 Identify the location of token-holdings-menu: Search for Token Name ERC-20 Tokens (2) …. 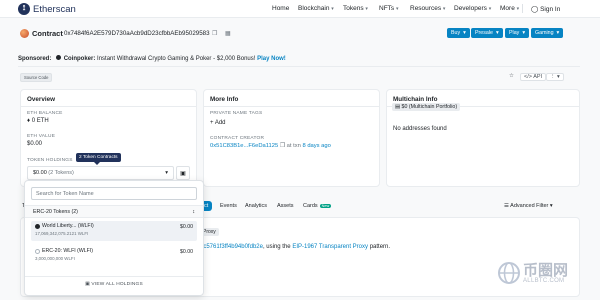
(114, 238).